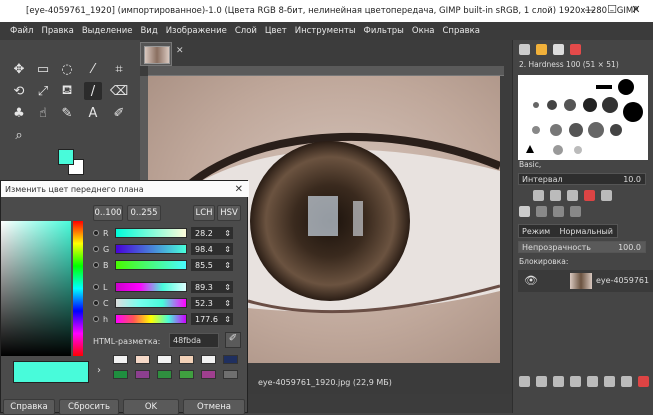 This screenshot has height=415, width=653. I want to click on color-square, so click(36, 288).